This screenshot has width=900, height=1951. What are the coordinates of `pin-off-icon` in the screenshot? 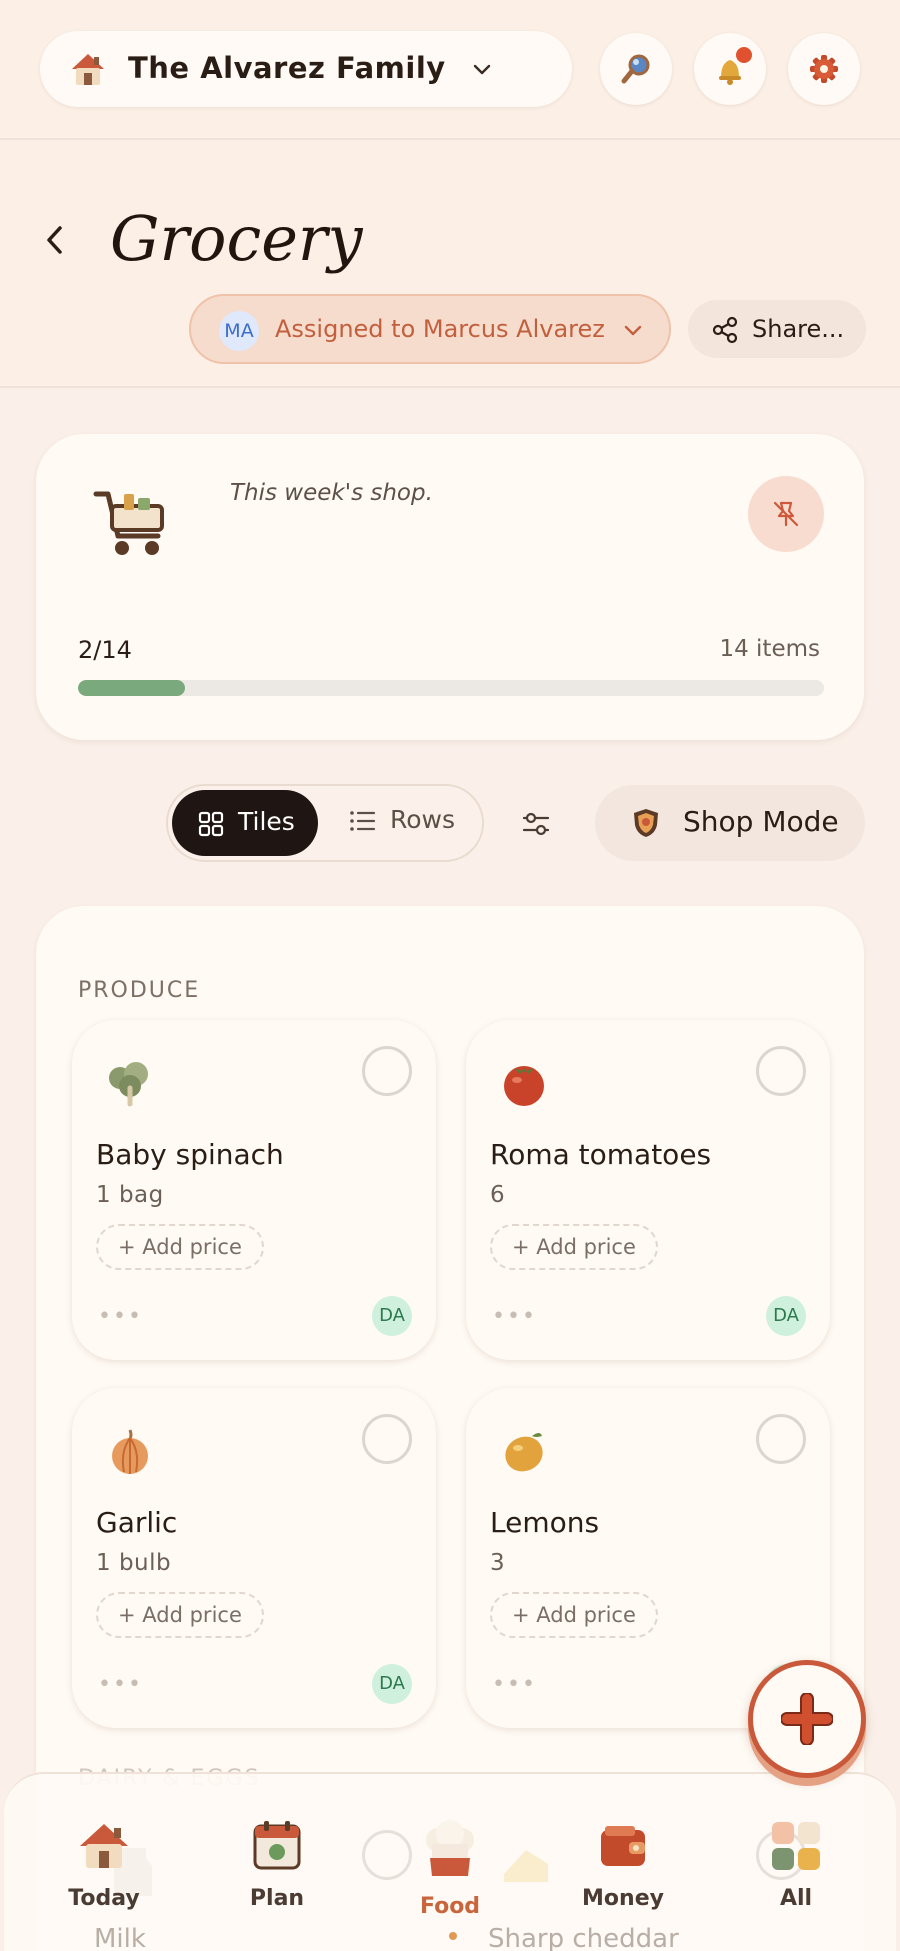 It's located at (786, 514).